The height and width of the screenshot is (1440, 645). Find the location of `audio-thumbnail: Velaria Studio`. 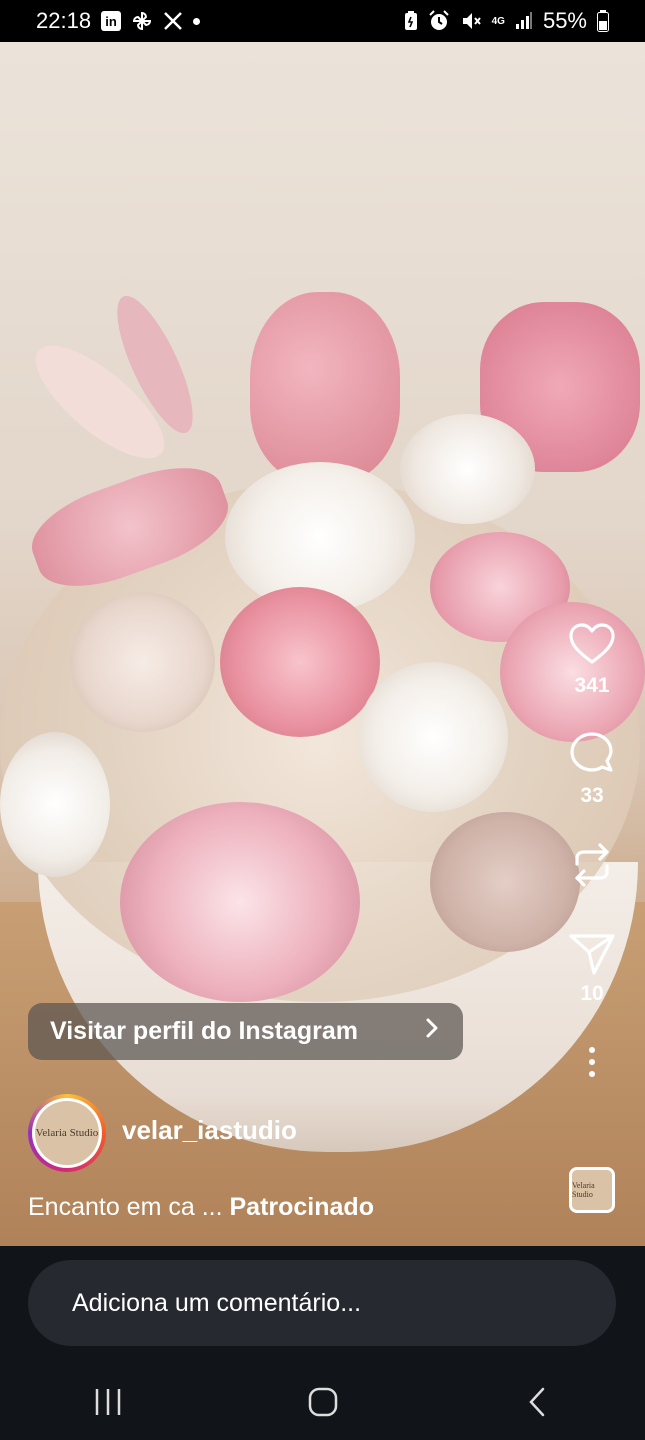

audio-thumbnail: Velaria Studio is located at coordinates (592, 1190).